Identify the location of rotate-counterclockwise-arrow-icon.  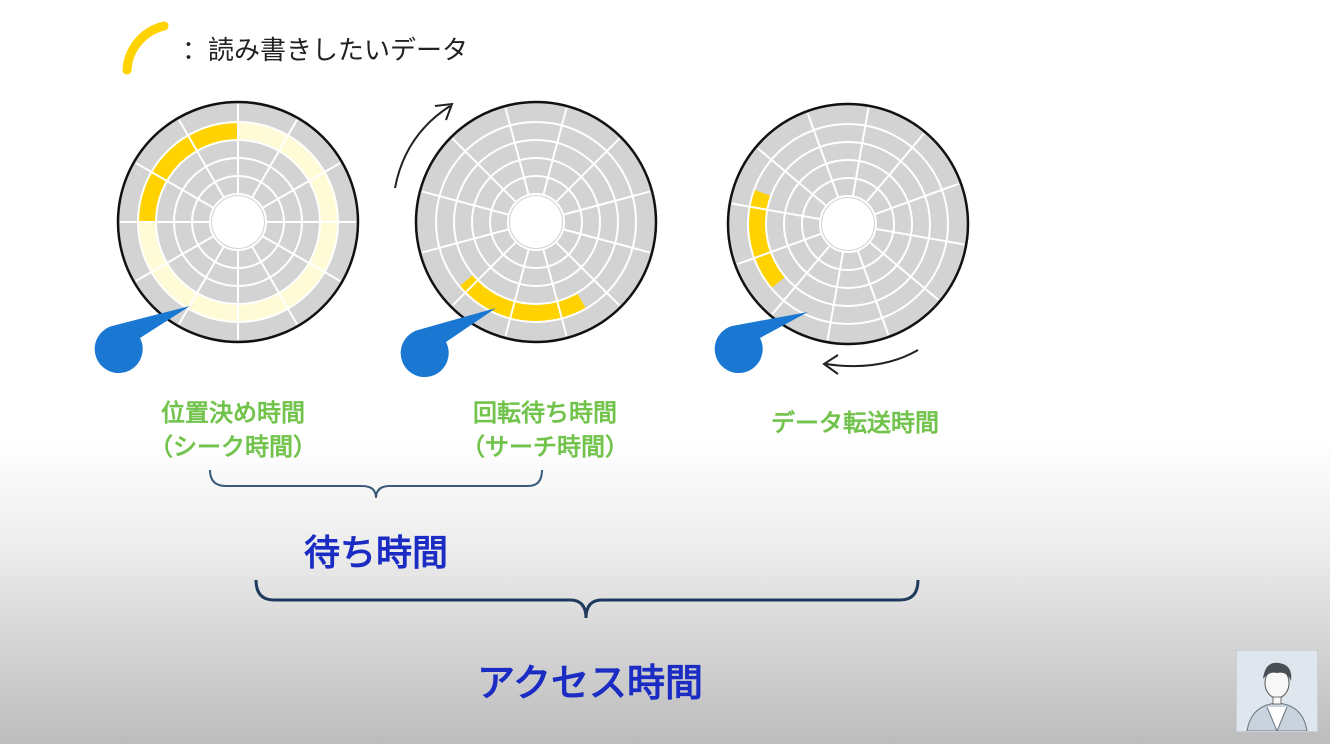
(870, 362).